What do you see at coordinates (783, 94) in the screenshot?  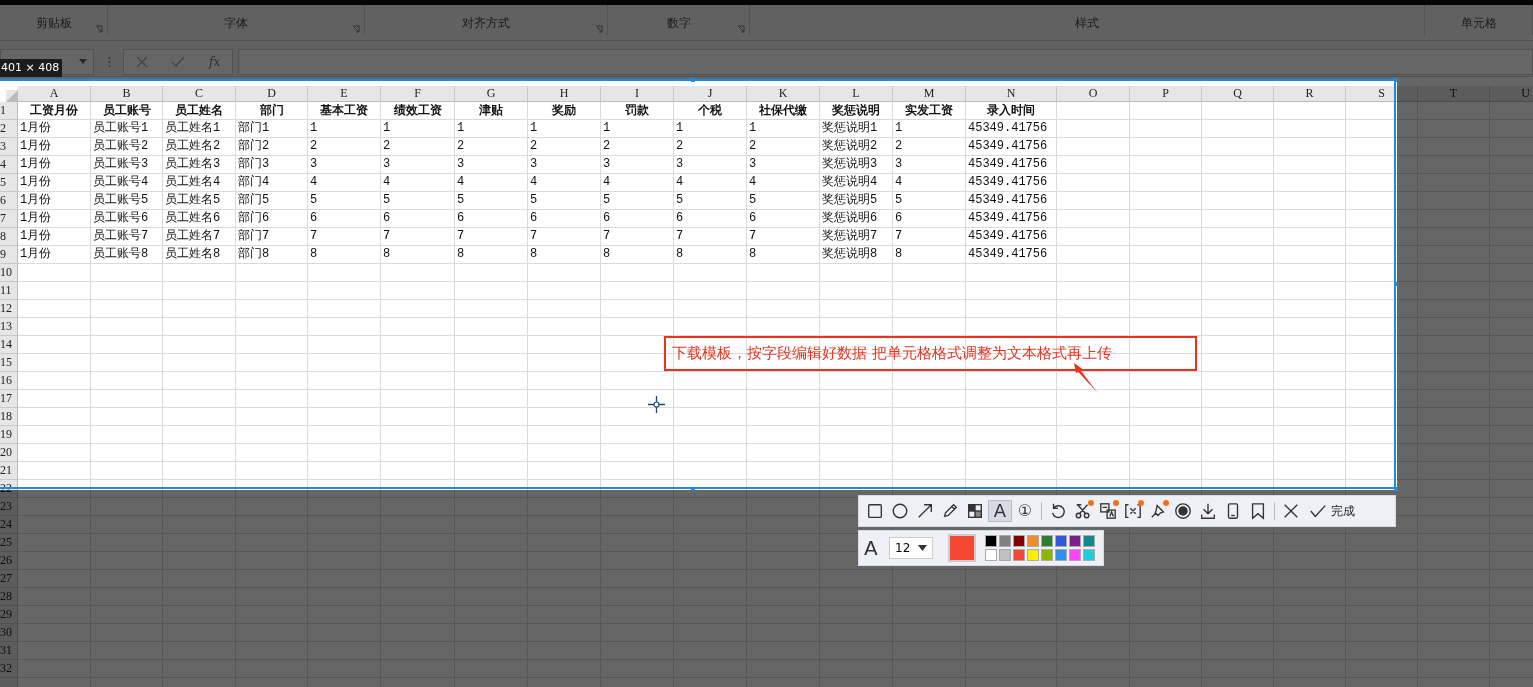 I see `column-header: K` at bounding box center [783, 94].